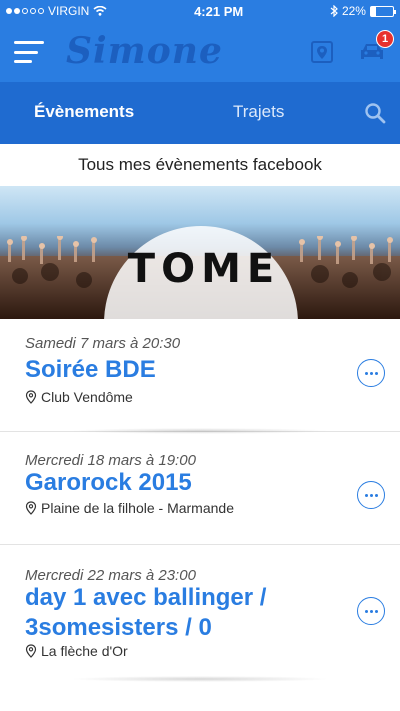 The image size is (400, 711). I want to click on wifi-icon, so click(100, 11).